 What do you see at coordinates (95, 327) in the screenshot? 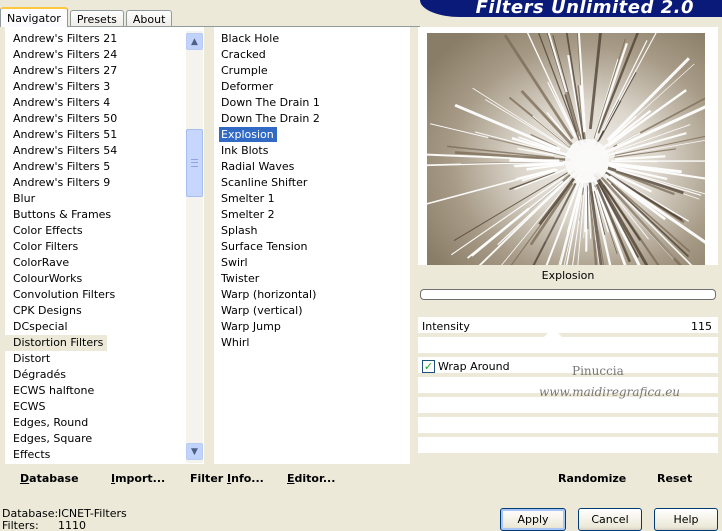
I see `category-item: DCspecial` at bounding box center [95, 327].